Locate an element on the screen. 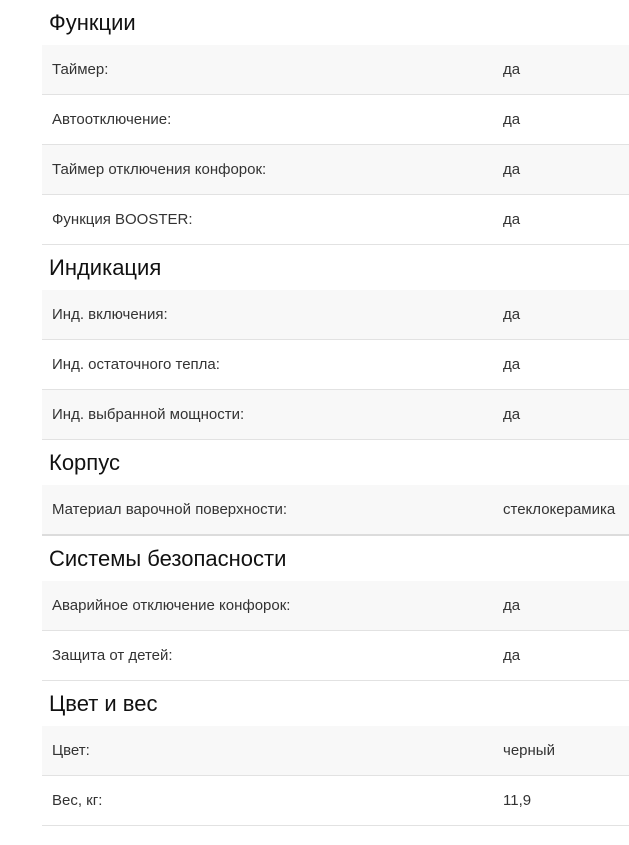  spec-row: Инд. остаточного тепла: да is located at coordinates (335, 365).